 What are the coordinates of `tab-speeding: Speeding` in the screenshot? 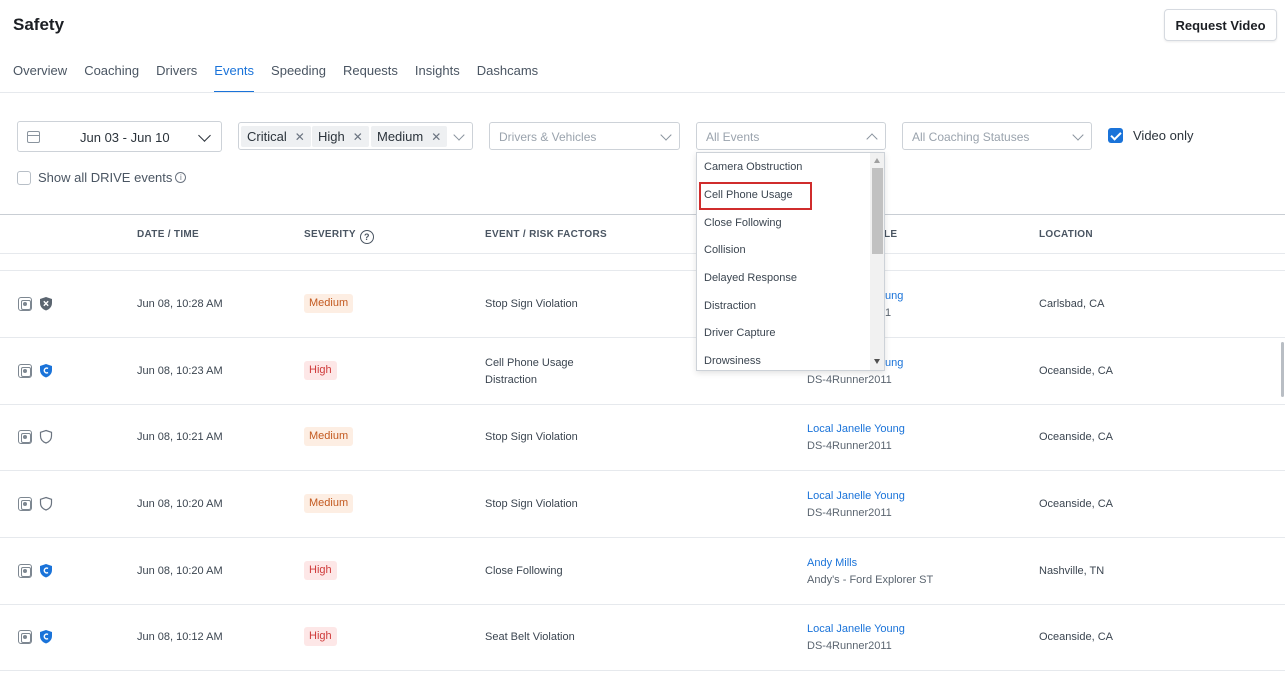 It's located at (298, 78).